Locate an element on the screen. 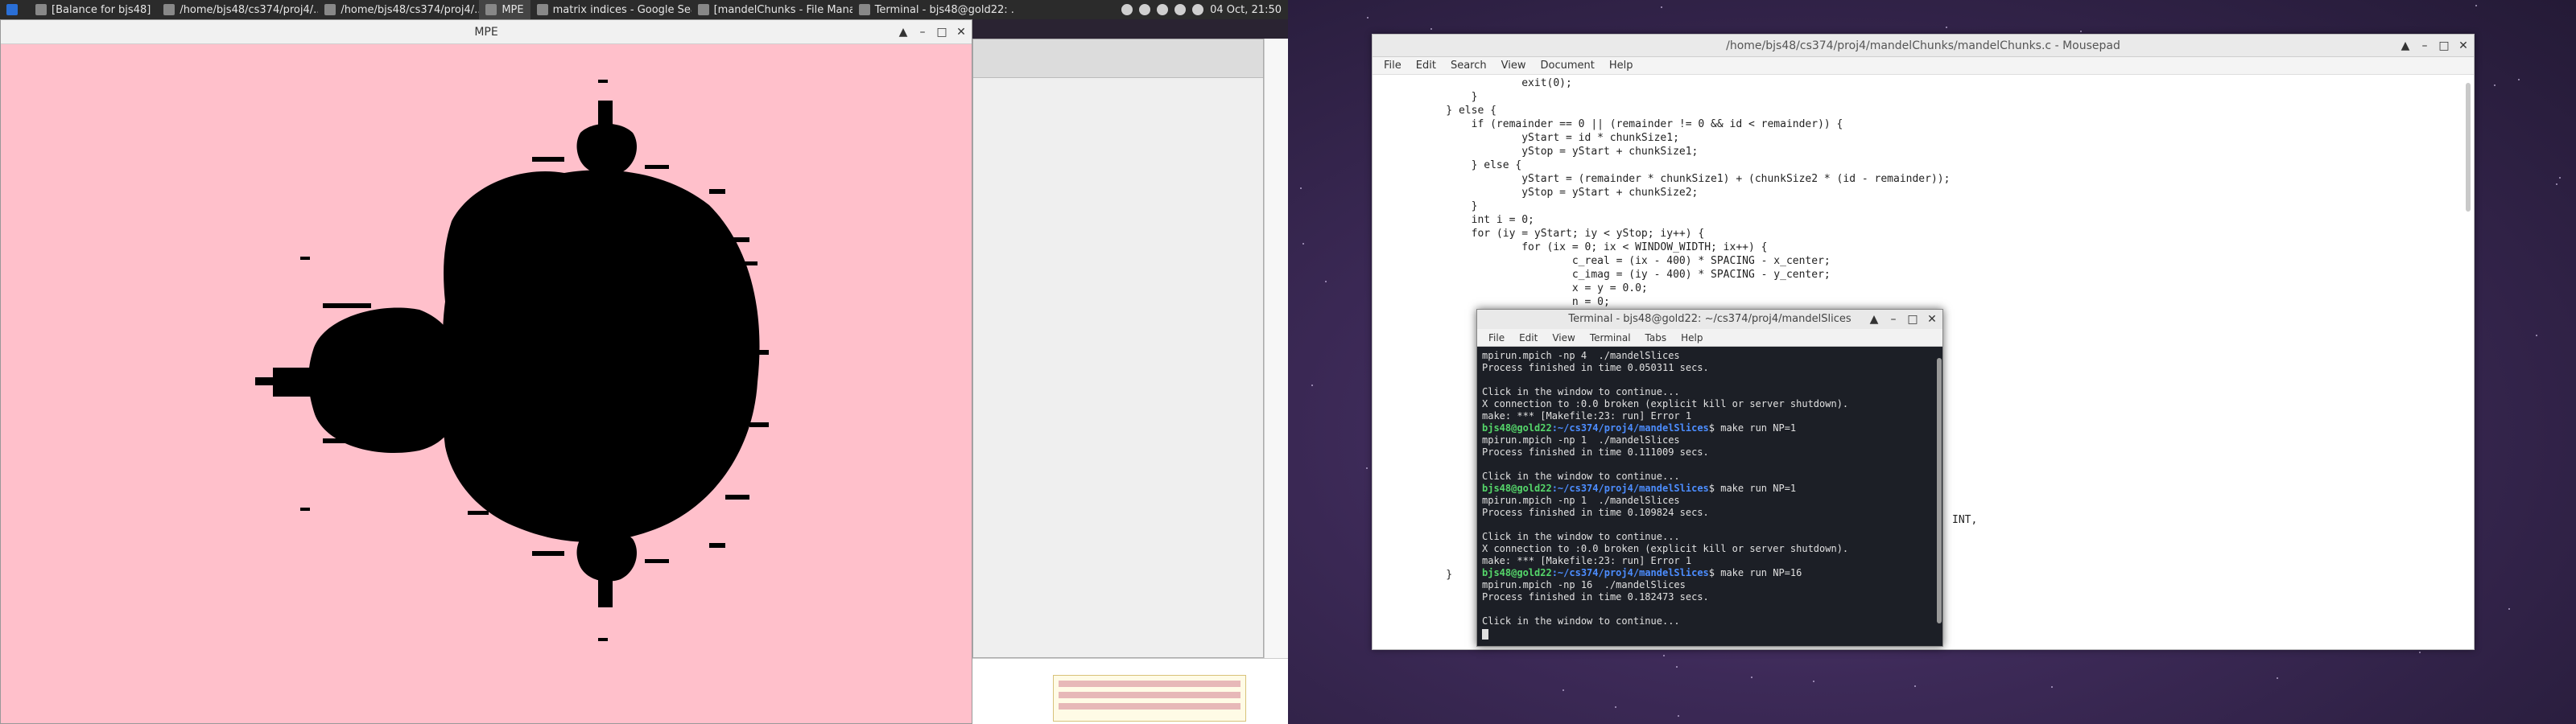 The width and height of the screenshot is (2576, 724). terminal-output-line: Process finished in time 0.111009 secs. is located at coordinates (1706, 452).